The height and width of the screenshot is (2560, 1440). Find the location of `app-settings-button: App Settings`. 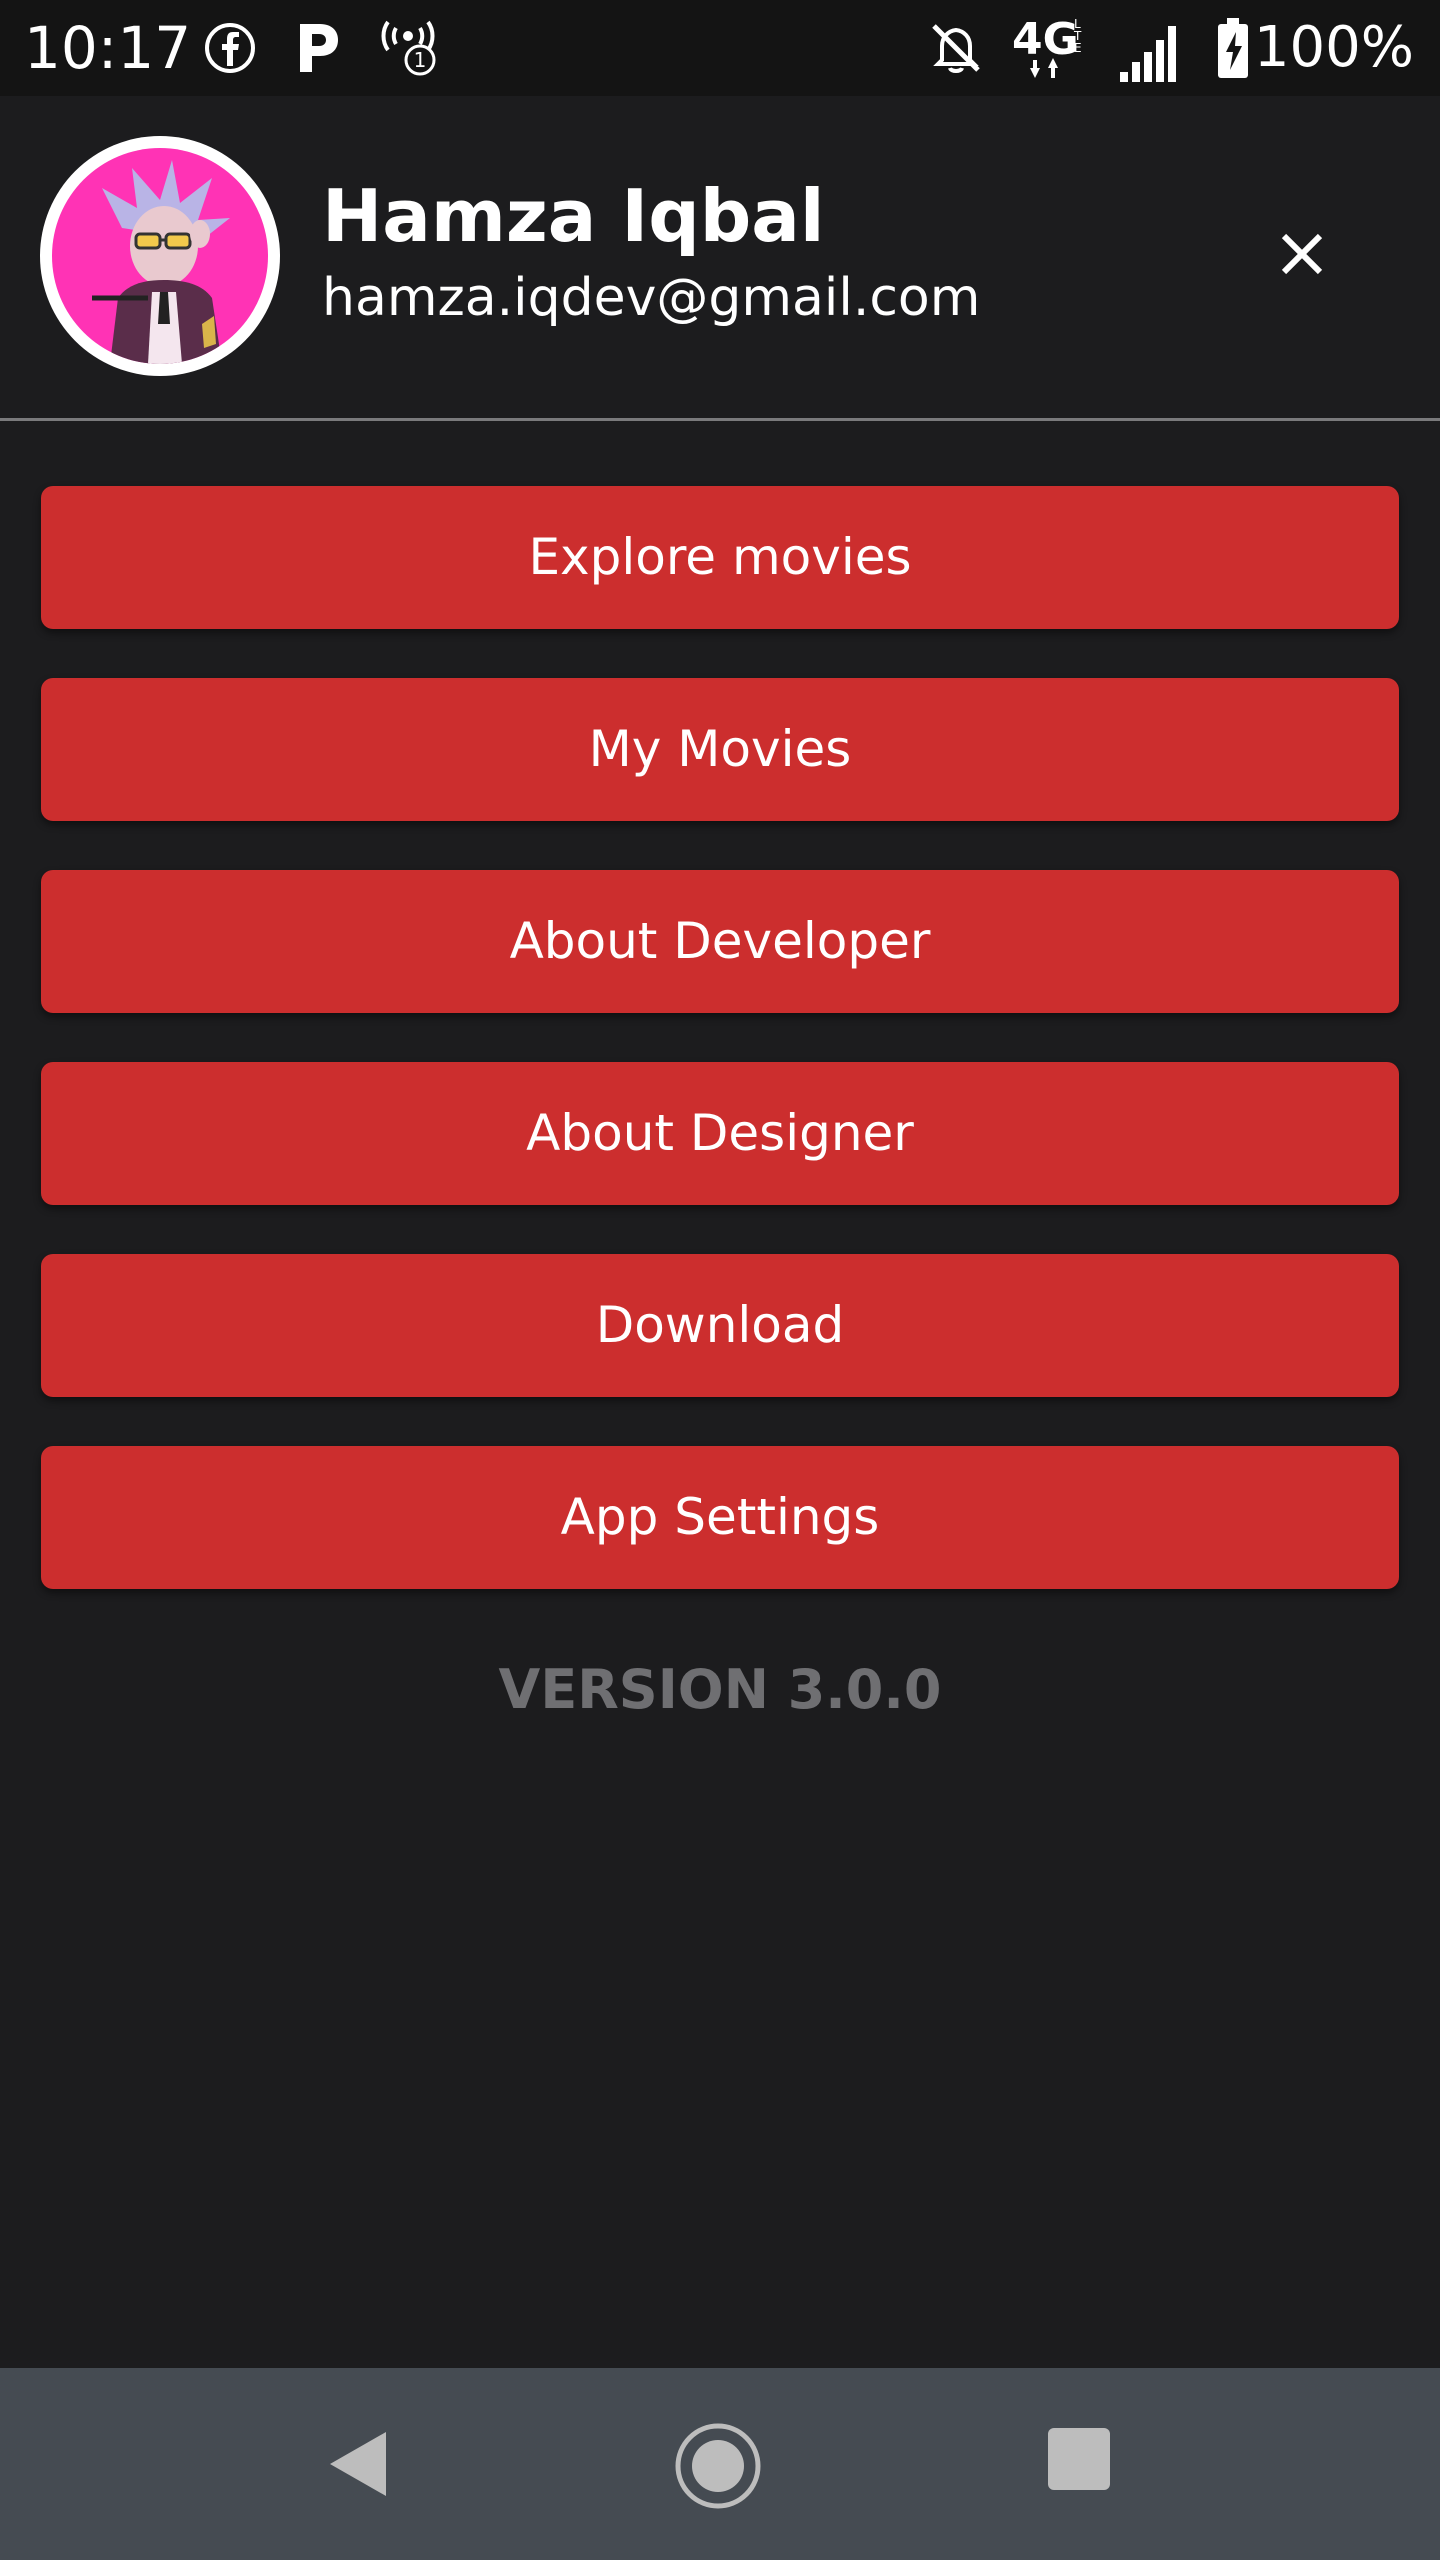

app-settings-button: App Settings is located at coordinates (720, 1517).